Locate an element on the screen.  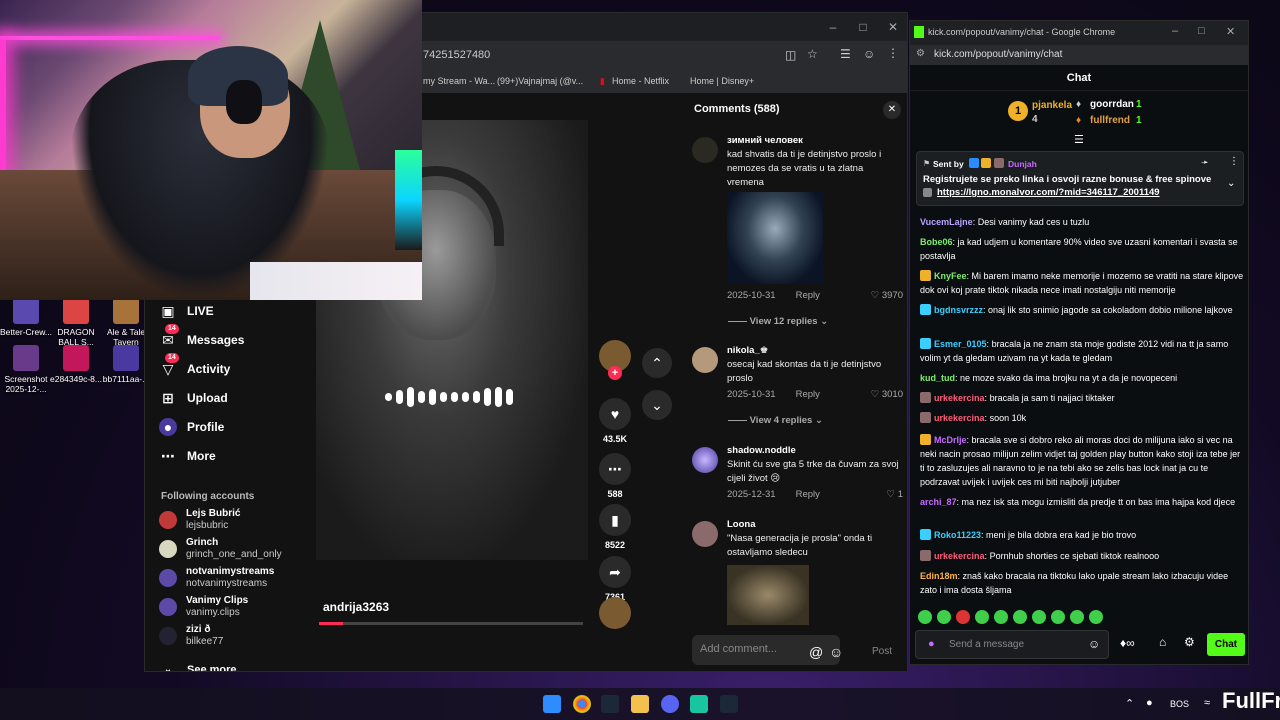
media-icon: ☰ is located at coordinates (845, 54).